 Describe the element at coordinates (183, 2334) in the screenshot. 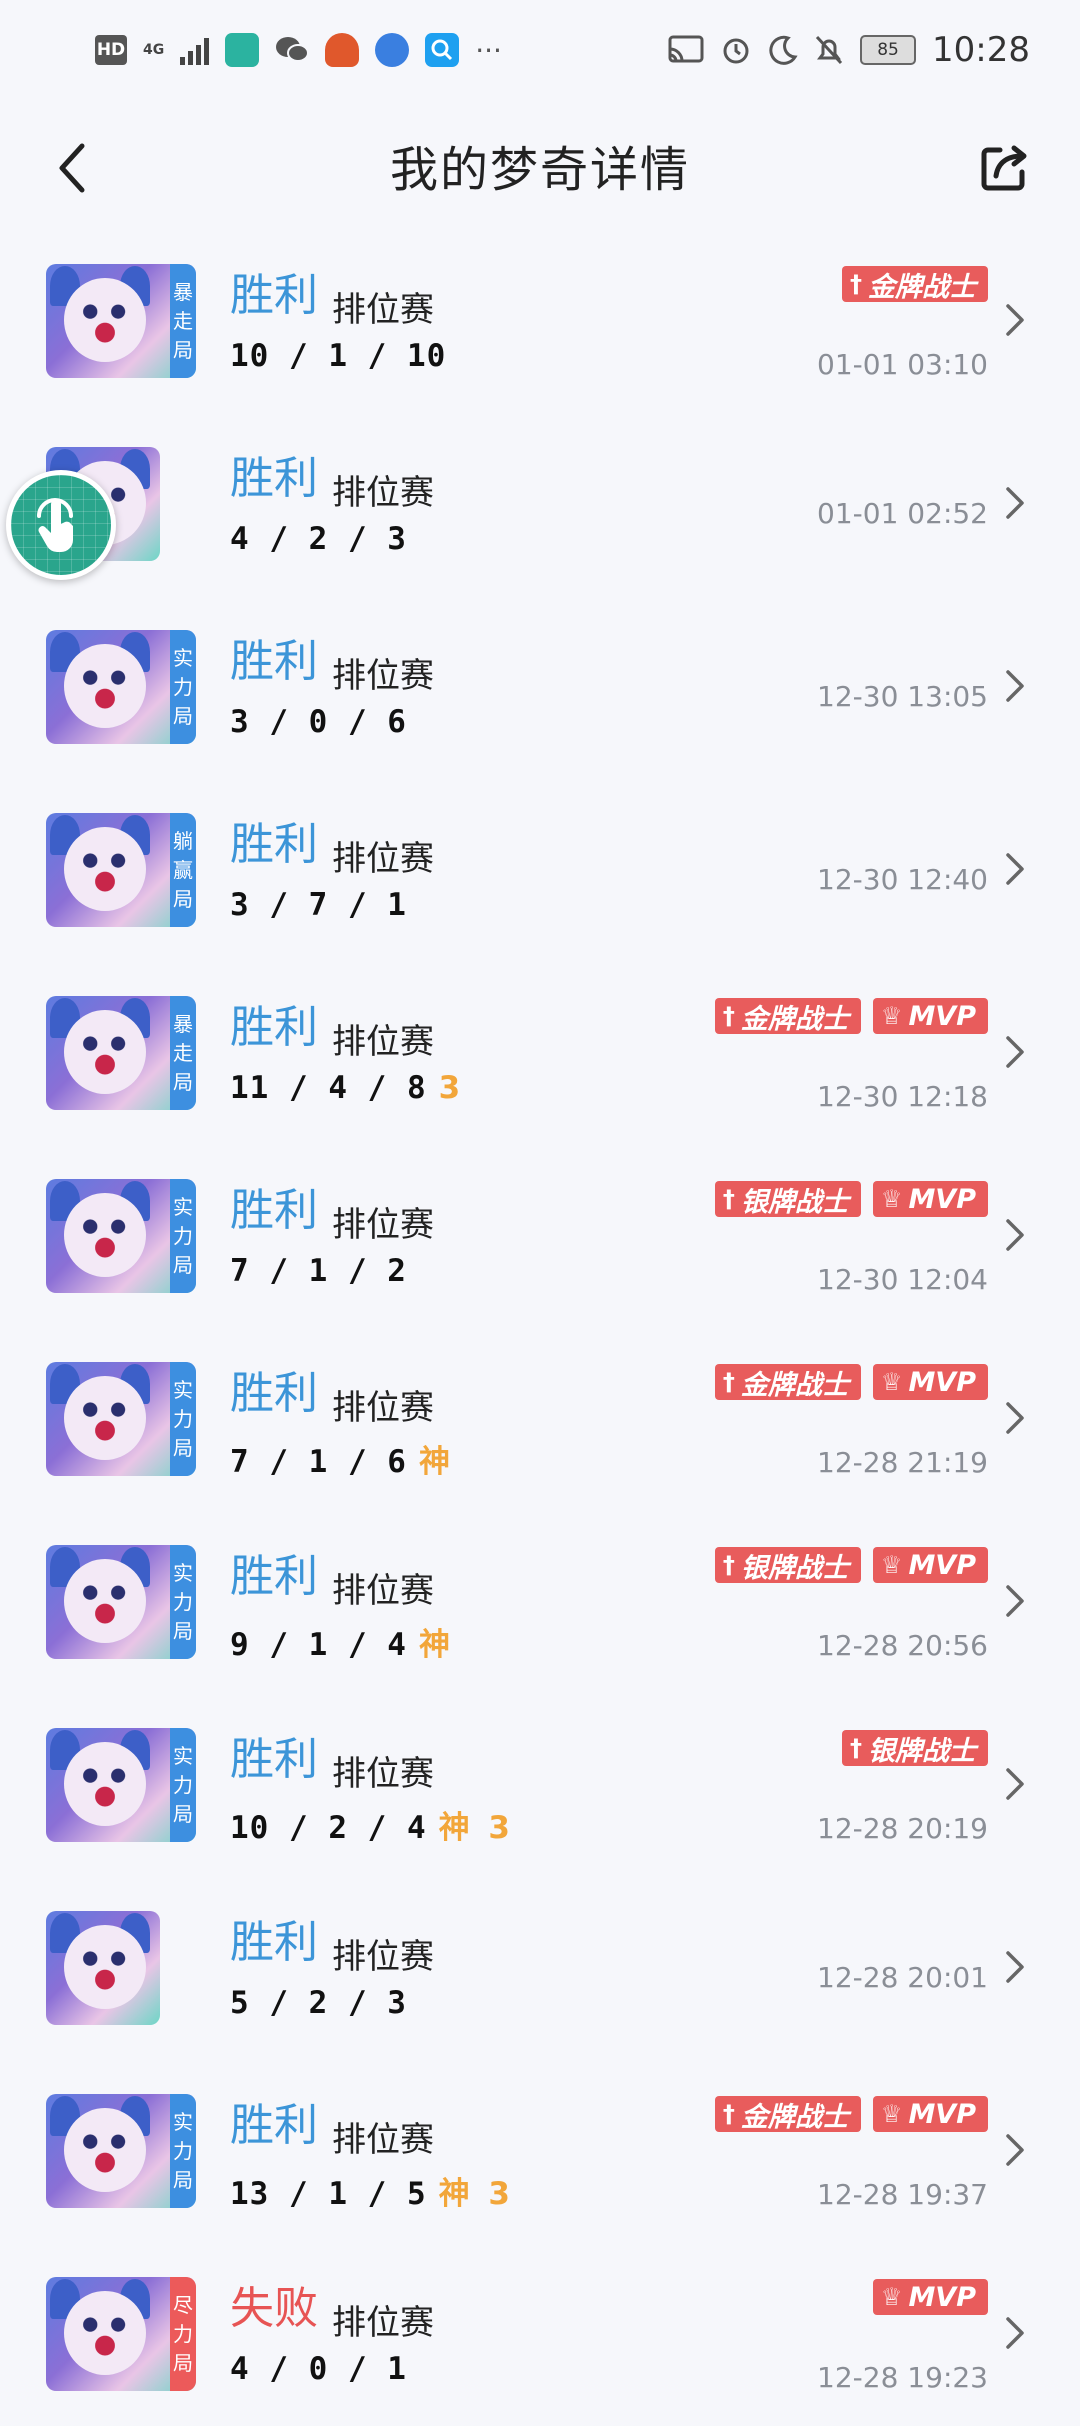

I see `match-tag: 尽力局` at that location.